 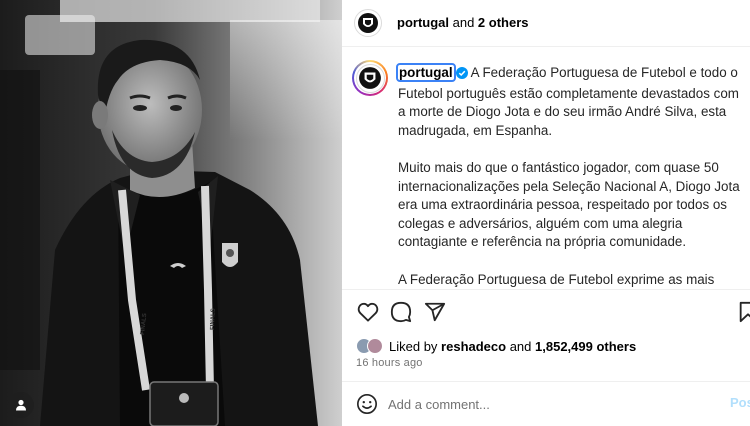 I want to click on likes-conjunction: and, so click(x=521, y=346).